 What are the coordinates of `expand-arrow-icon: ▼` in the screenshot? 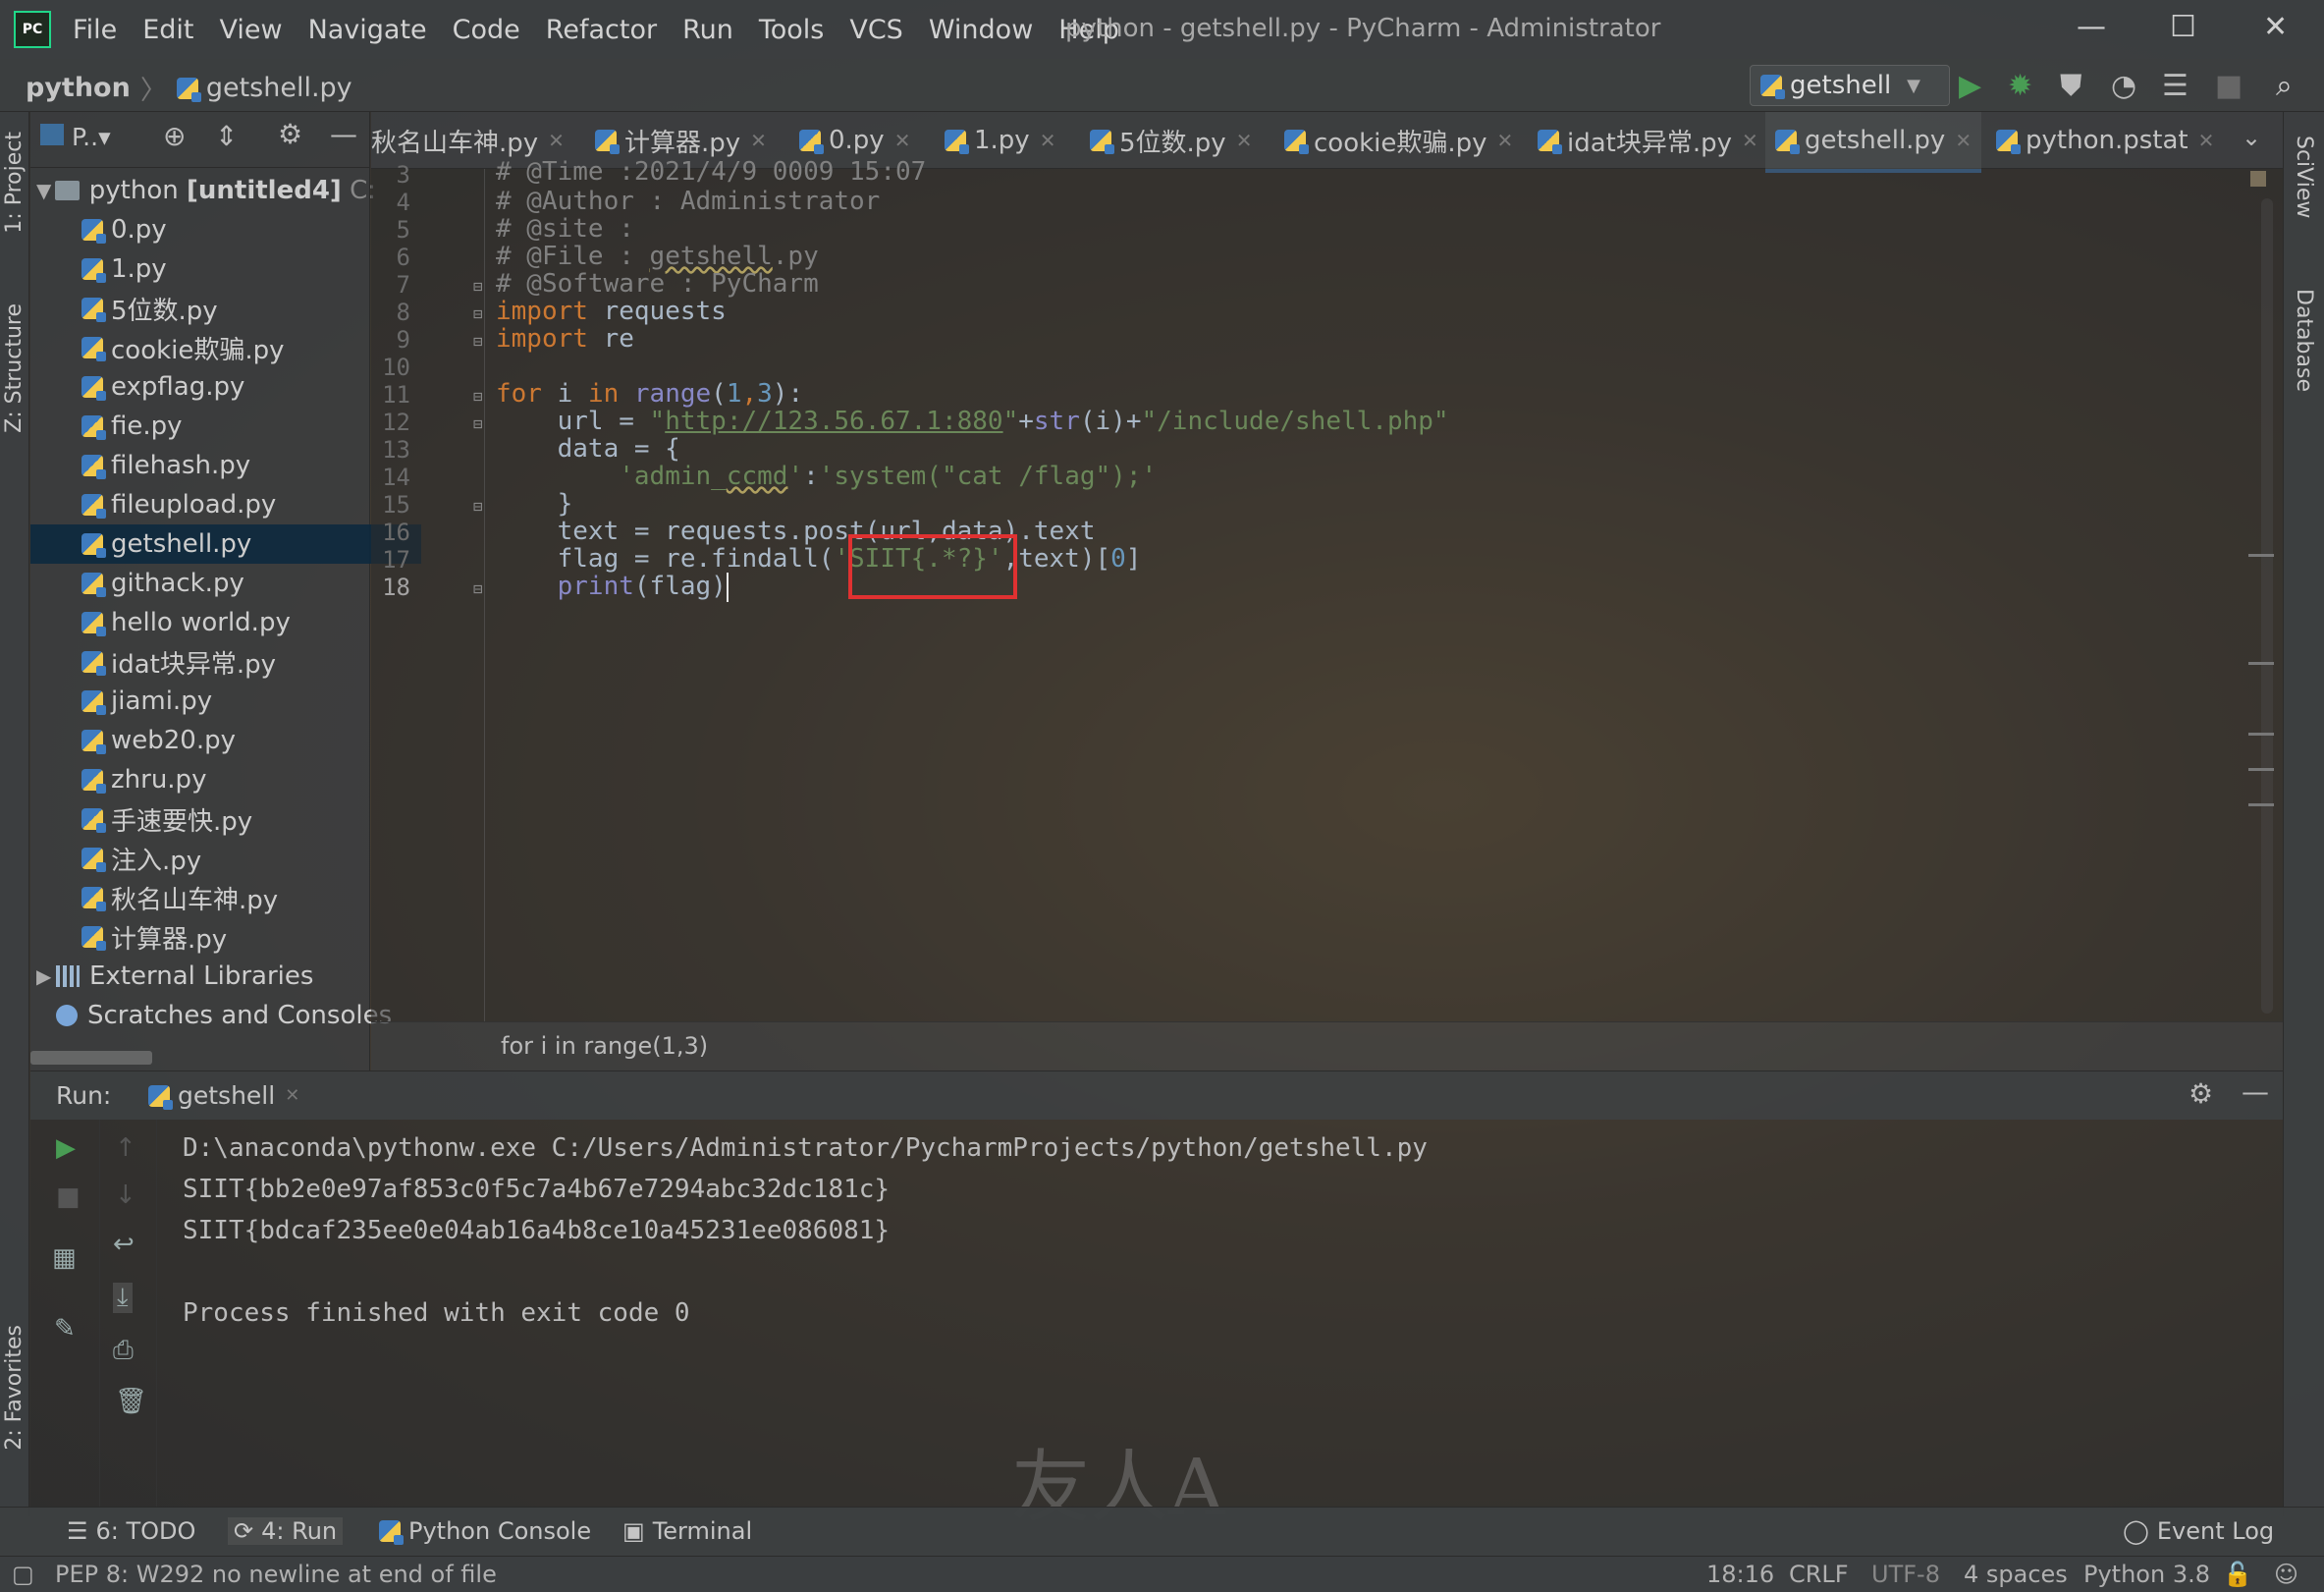 It's located at (45, 190).